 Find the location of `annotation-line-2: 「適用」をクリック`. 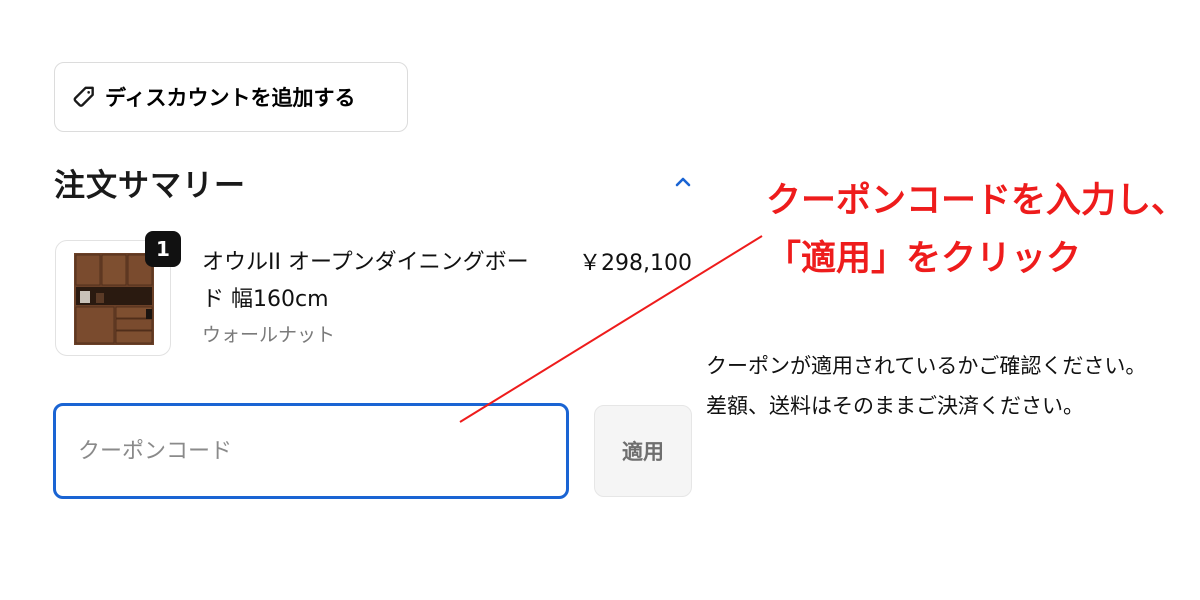

annotation-line-2: 「適用」をクリック is located at coordinates (924, 259).